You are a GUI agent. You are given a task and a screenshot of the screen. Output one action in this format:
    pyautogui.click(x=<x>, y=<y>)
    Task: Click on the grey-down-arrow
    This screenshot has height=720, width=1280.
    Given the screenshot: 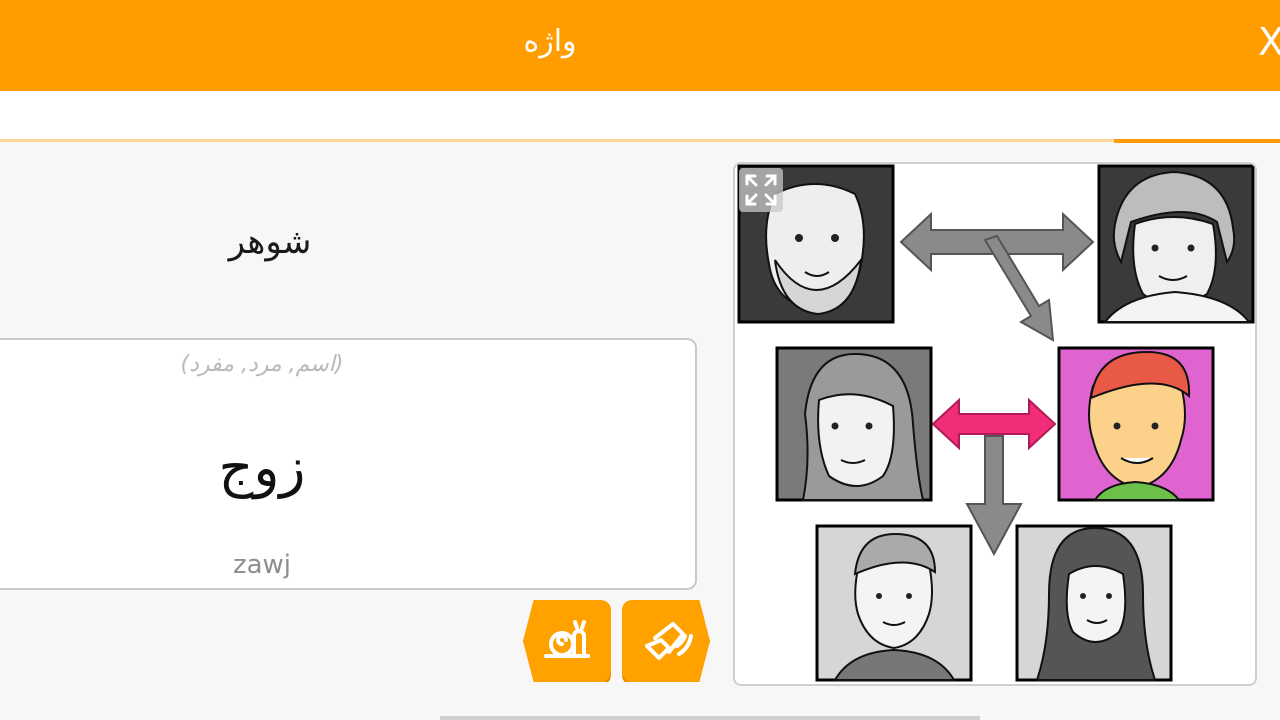 What is the action you would take?
    pyautogui.click(x=994, y=496)
    